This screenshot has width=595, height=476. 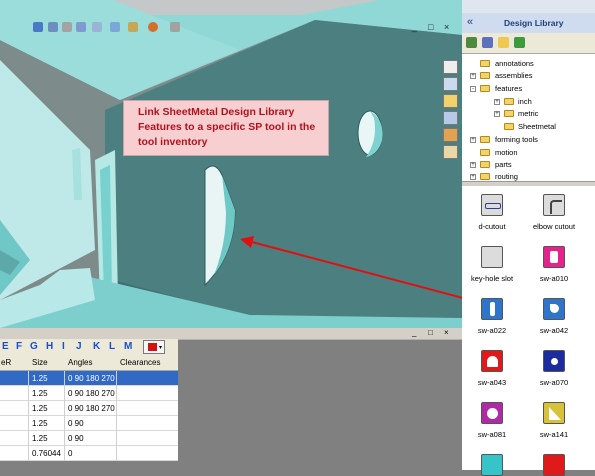 I want to click on column-button-m: M, so click(x=128, y=346).